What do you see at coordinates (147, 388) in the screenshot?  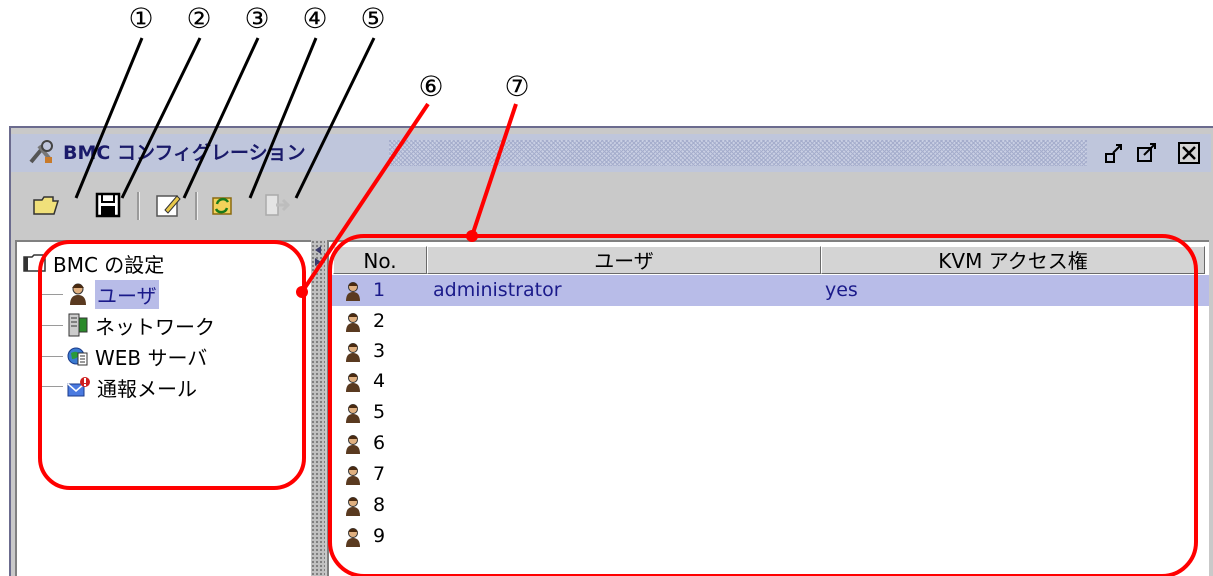 I see `tree-item-label: 通報メール` at bounding box center [147, 388].